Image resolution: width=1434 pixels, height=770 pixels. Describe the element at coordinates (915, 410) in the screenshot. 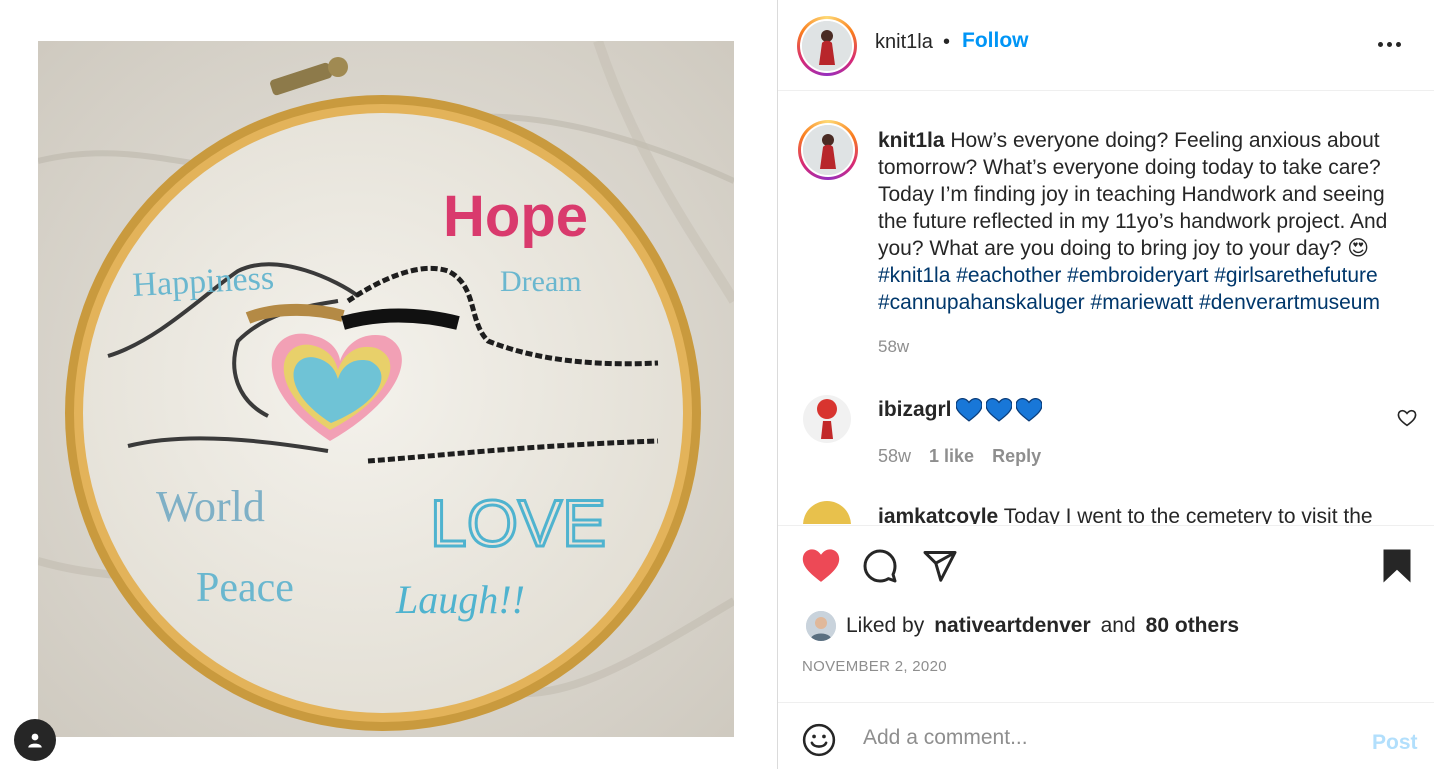

I see `comment-username: ibizagrl` at that location.